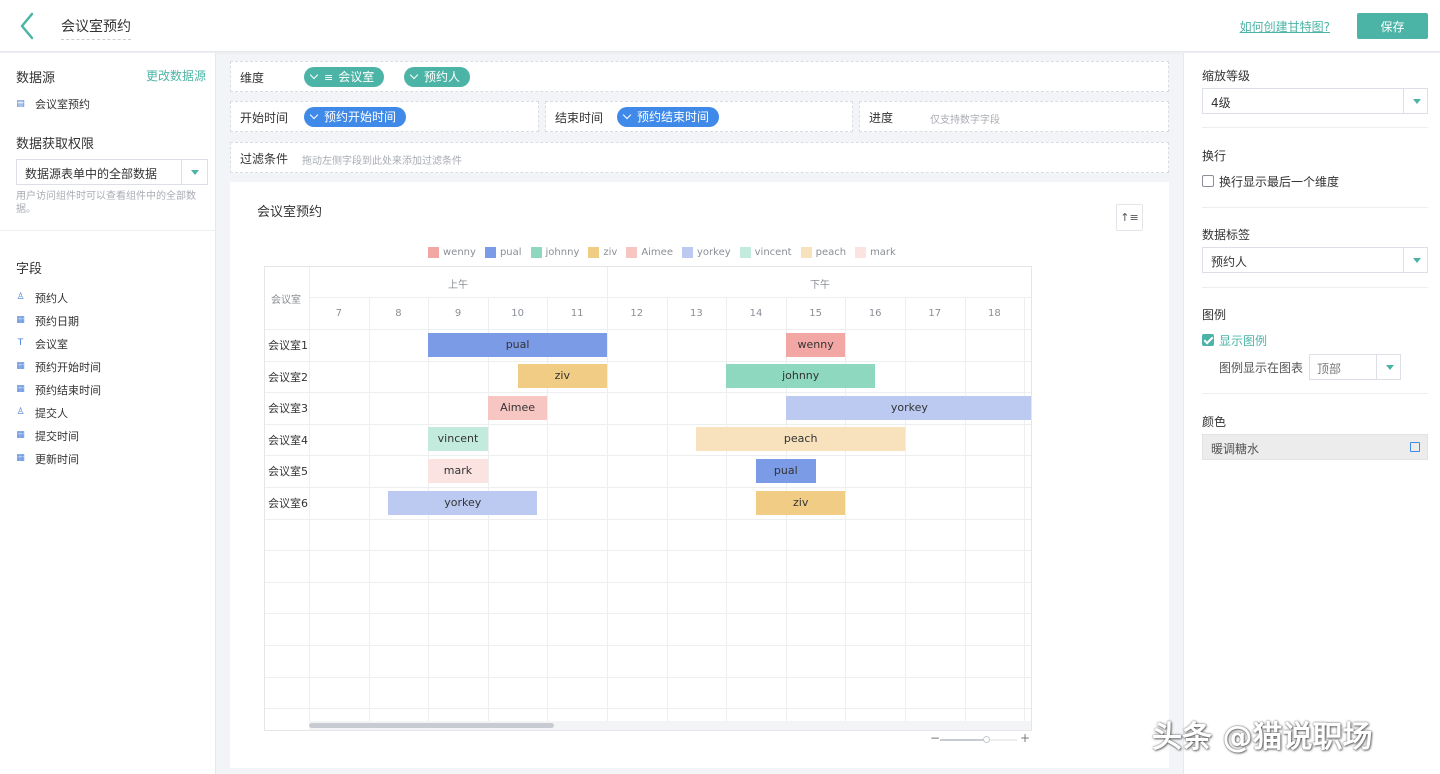  I want to click on datasource-item: ▤ 会议室预约, so click(53, 104).